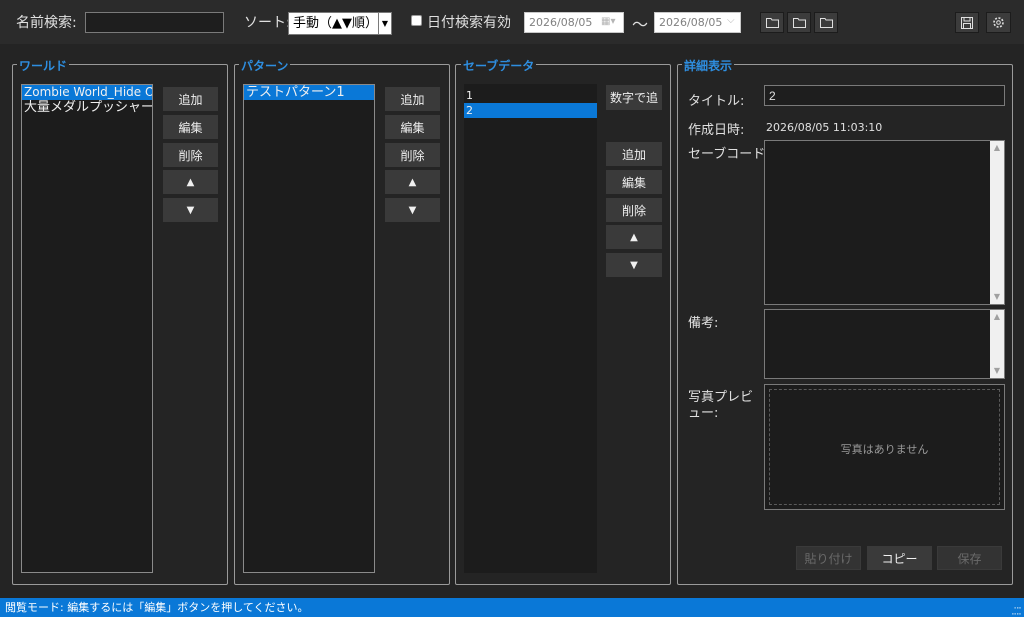 The height and width of the screenshot is (617, 1024). I want to click on world-move-up-button: ▲, so click(190, 182).